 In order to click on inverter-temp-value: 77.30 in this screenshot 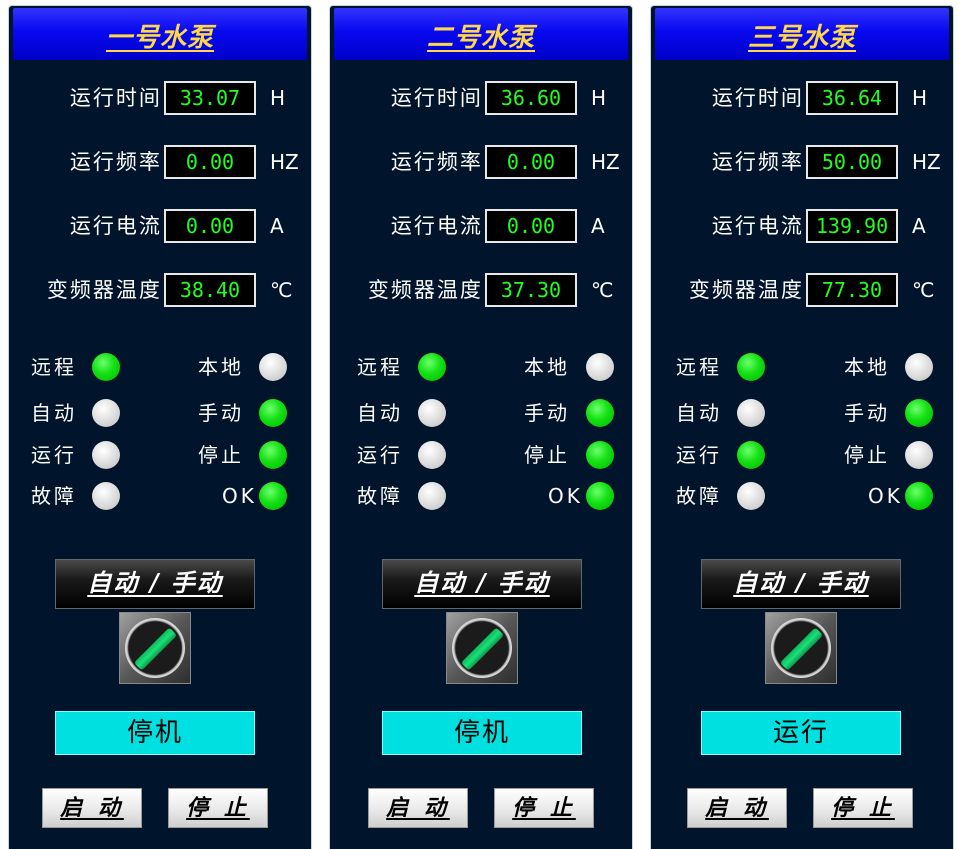, I will do `click(852, 290)`.